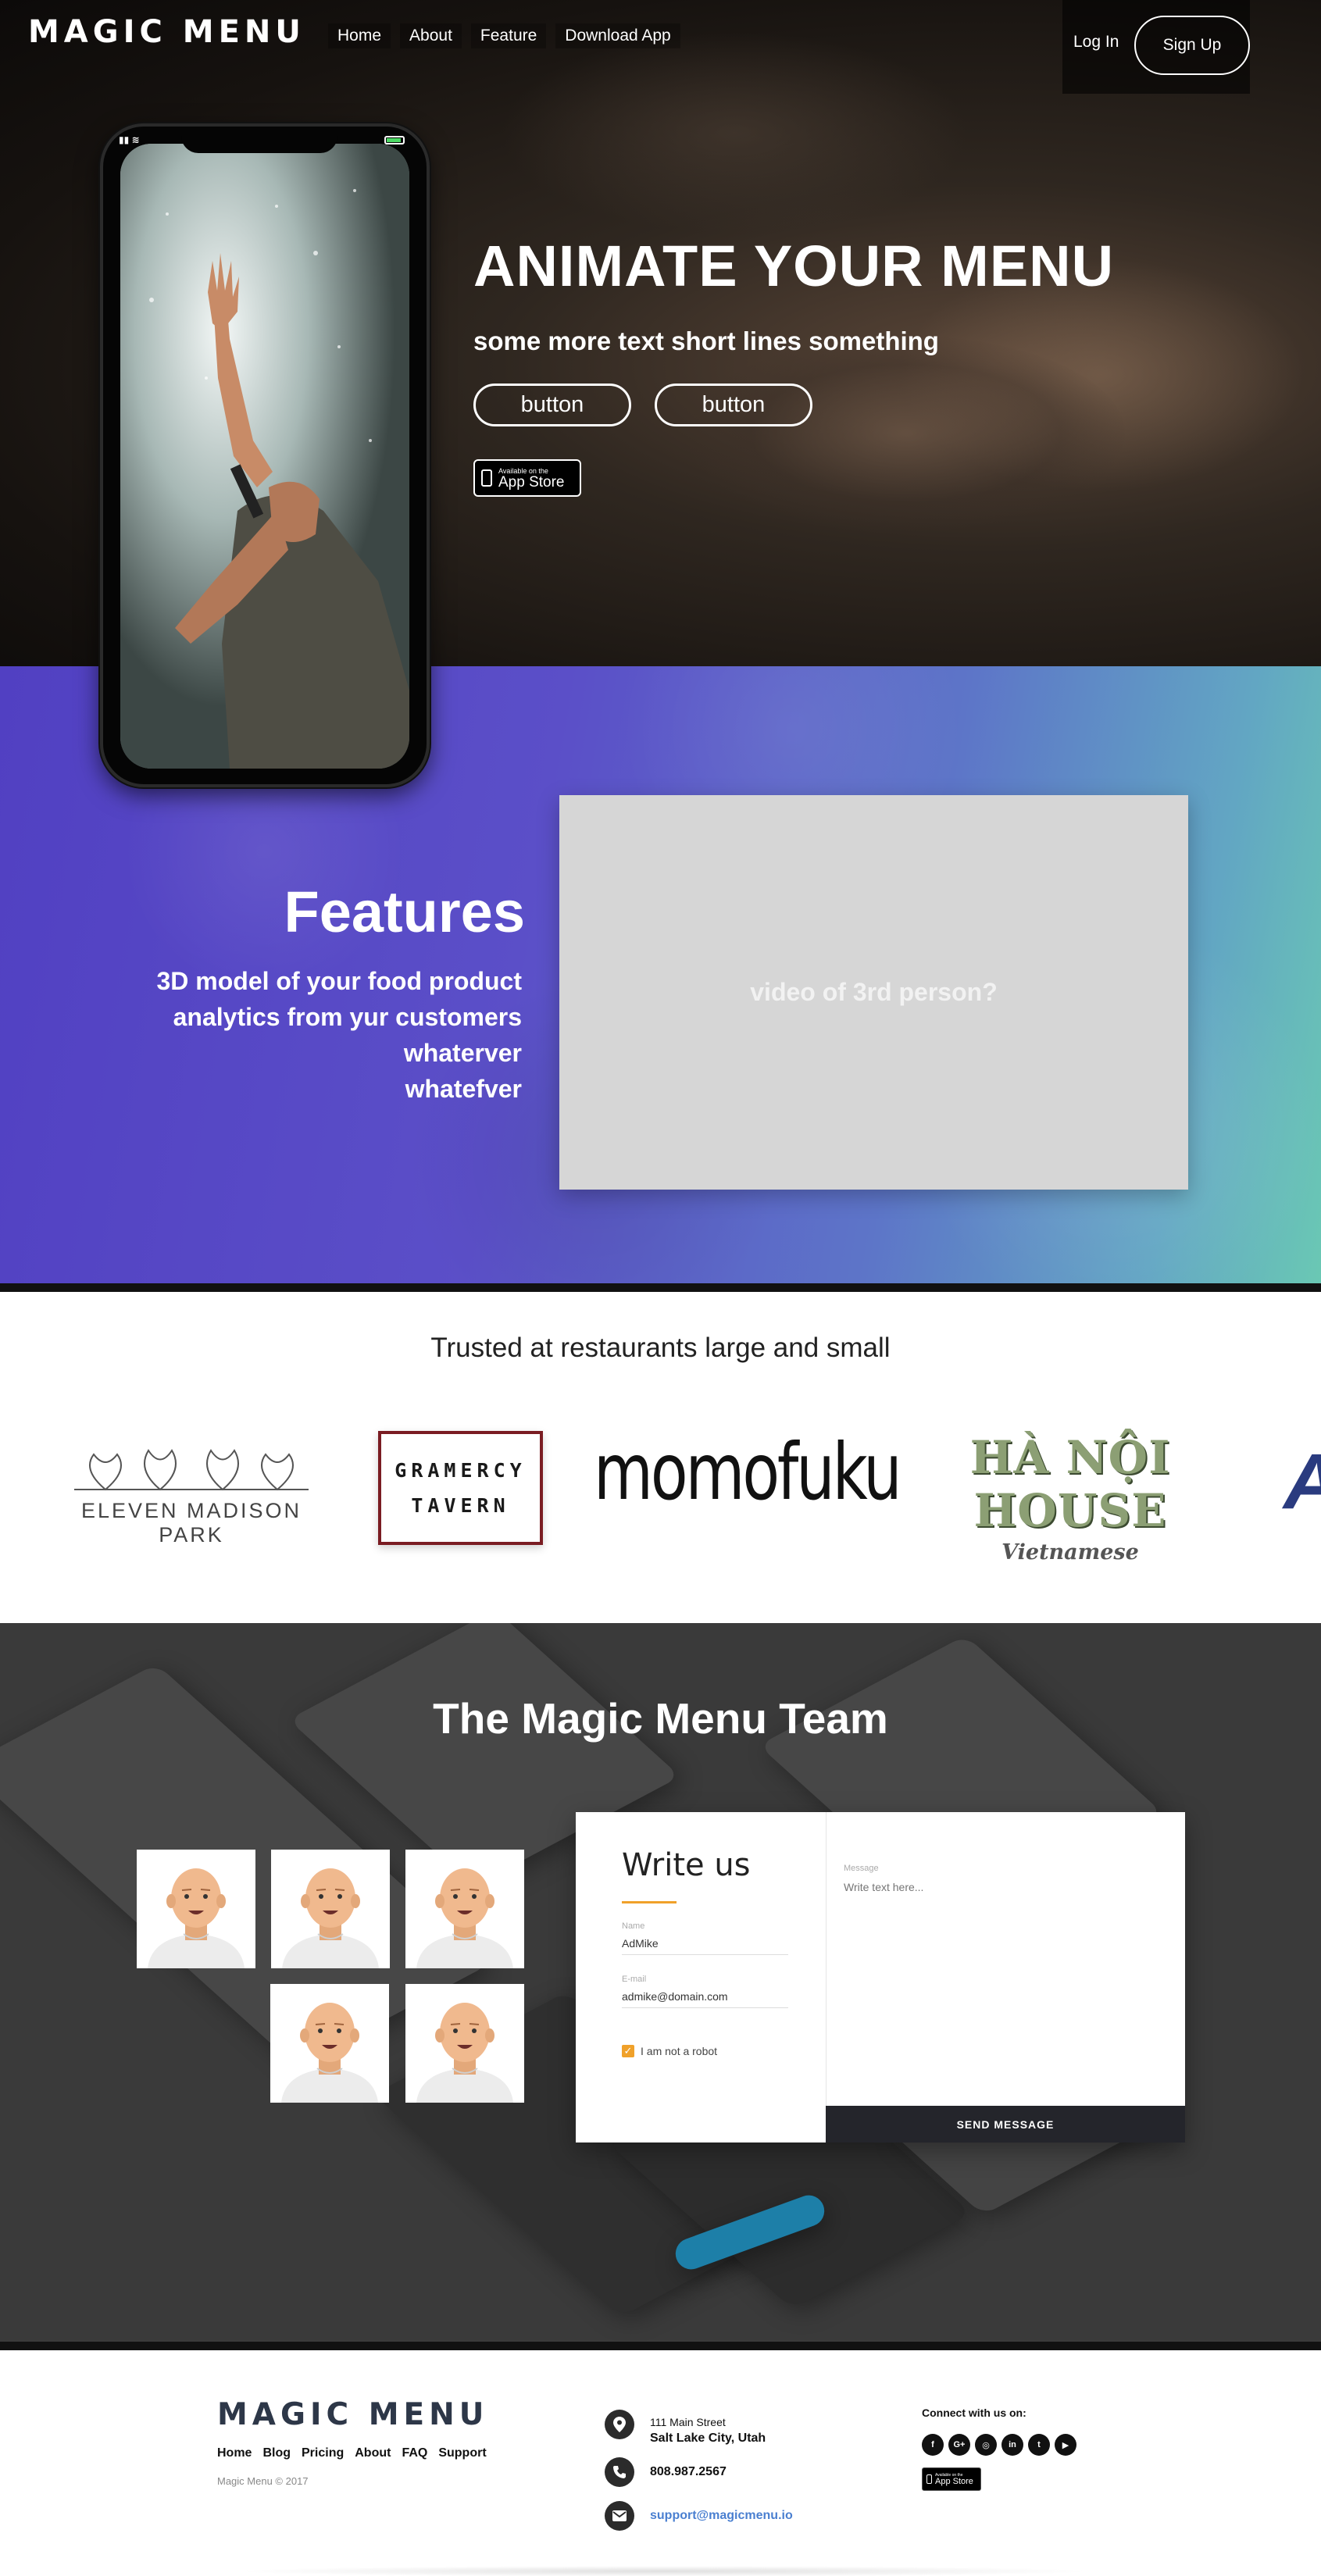  Describe the element at coordinates (734, 132) in the screenshot. I see `hero-background-light` at that location.